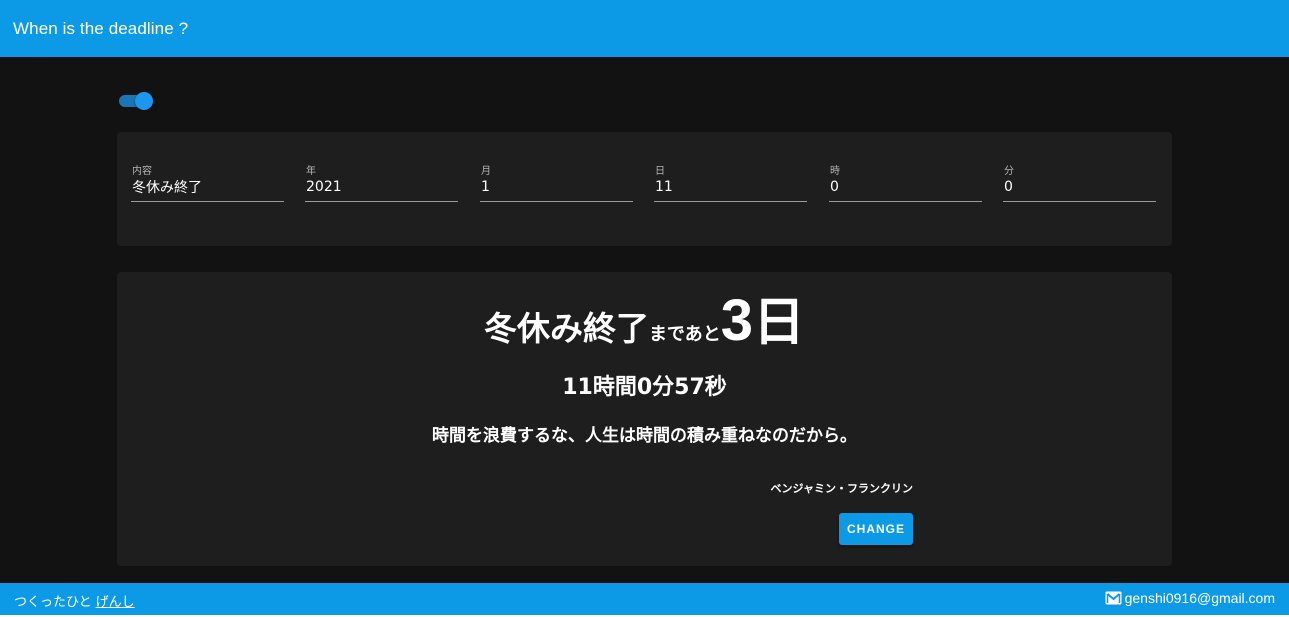 The image size is (1289, 617). I want to click on app-title: When is the deadline ?, so click(101, 28).